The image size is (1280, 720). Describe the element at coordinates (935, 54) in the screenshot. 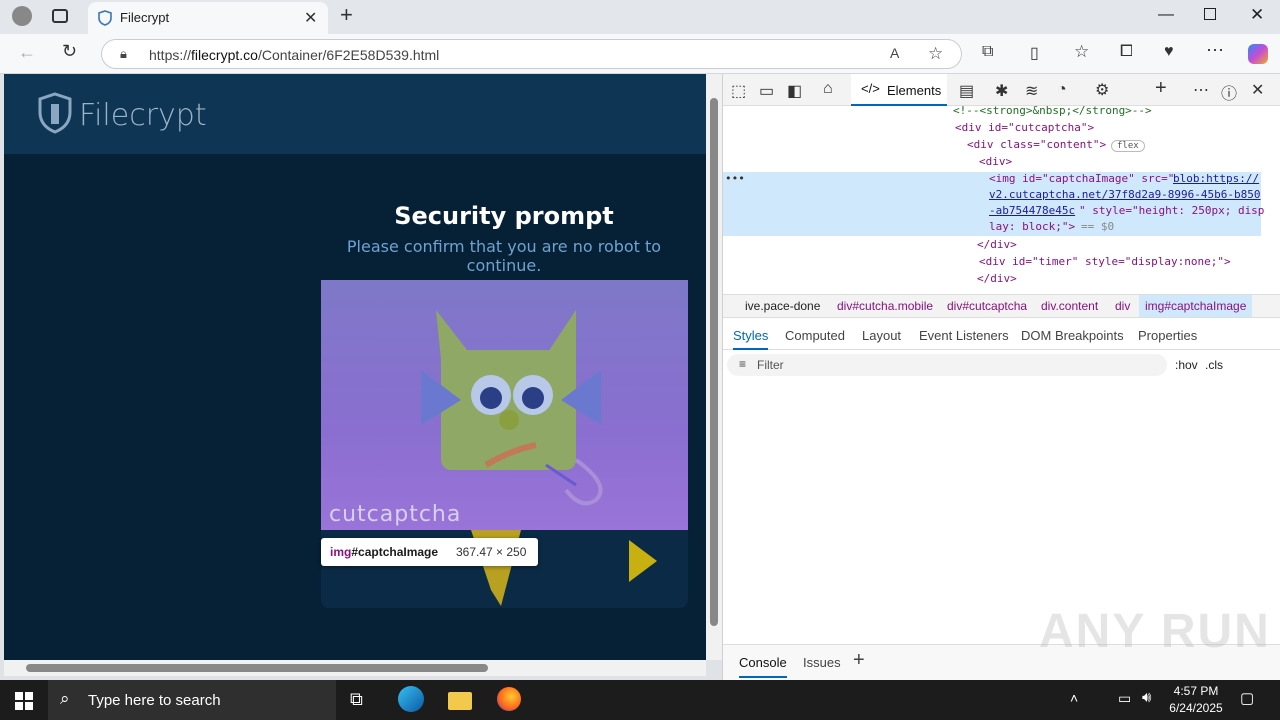

I see `favorite-star-icon: ☆` at that location.